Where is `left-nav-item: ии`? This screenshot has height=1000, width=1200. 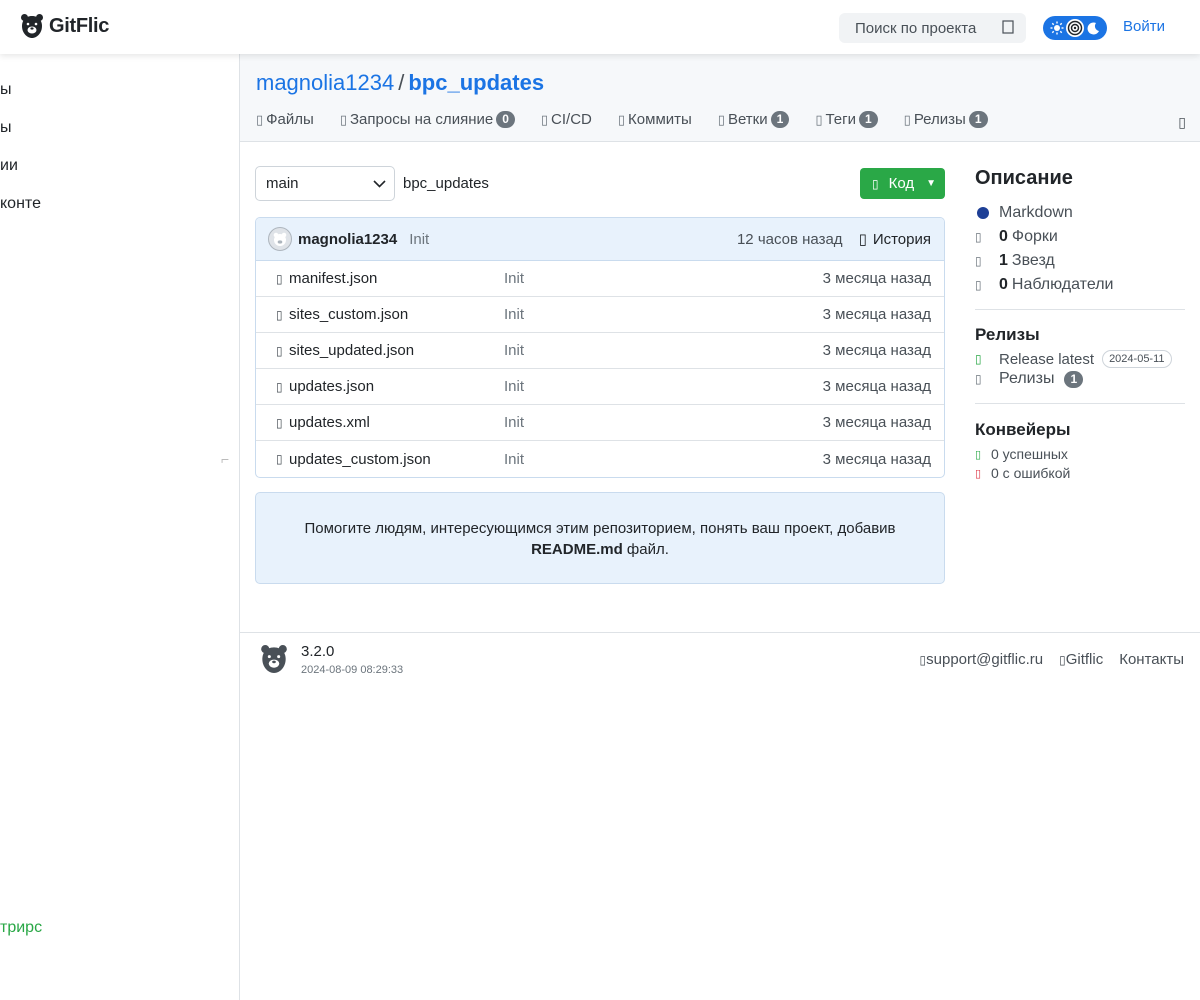
left-nav-item: ии is located at coordinates (9, 166).